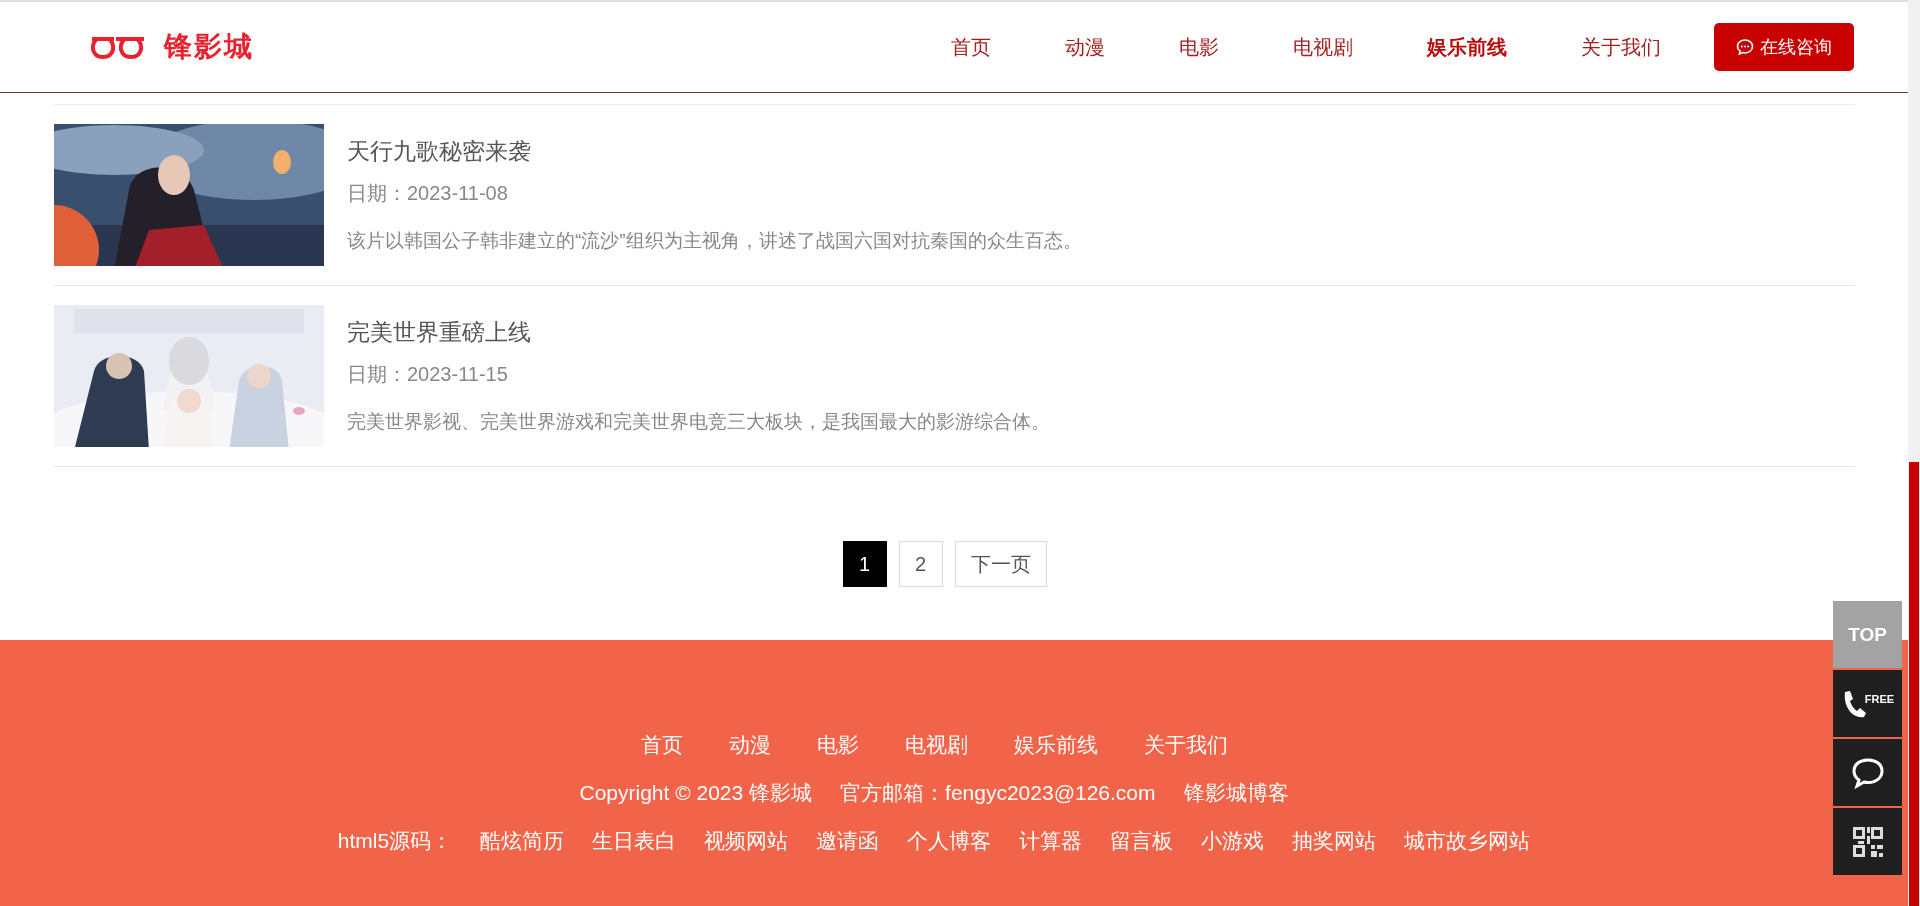 This screenshot has height=906, width=1920. I want to click on nav-link: 首页, so click(971, 47).